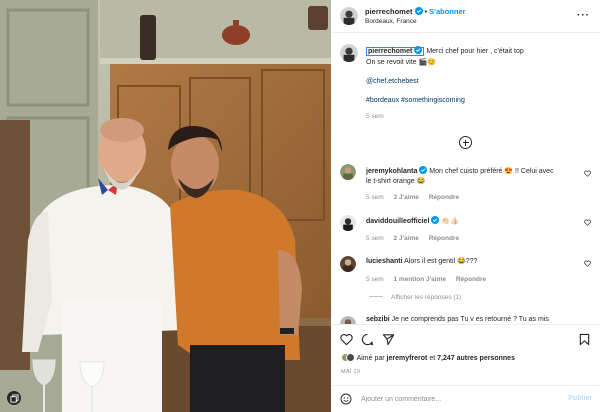 Image resolution: width=600 pixels, height=412 pixels. I want to click on caption-username: pierrechomet, so click(395, 51).